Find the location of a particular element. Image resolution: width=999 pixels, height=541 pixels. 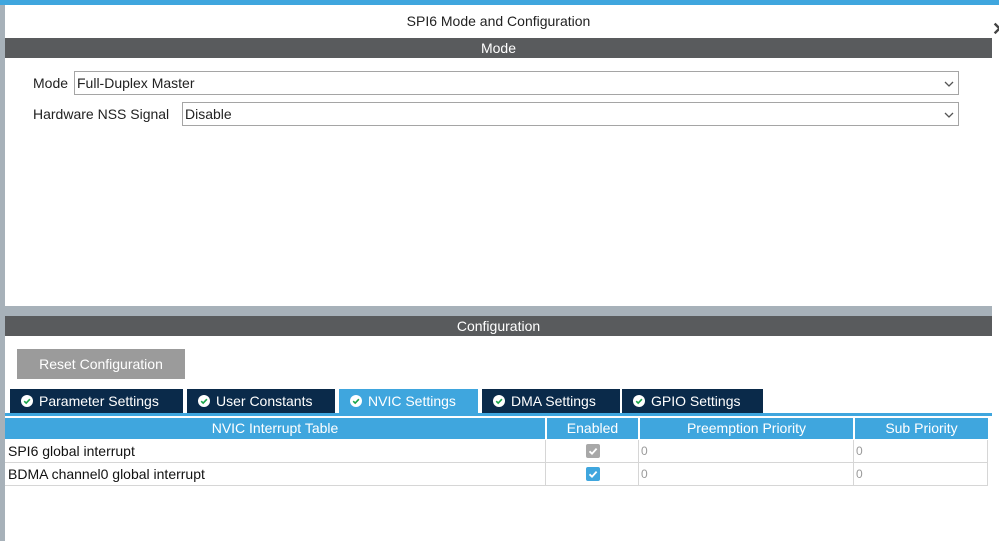

column-header-enabled: Enabled is located at coordinates (592, 428).